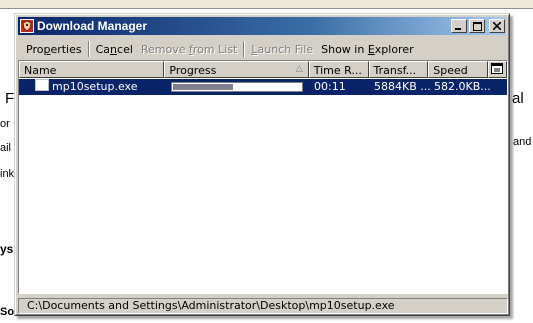 The image size is (533, 323). Describe the element at coordinates (7, 174) in the screenshot. I see `background-text: ink` at that location.